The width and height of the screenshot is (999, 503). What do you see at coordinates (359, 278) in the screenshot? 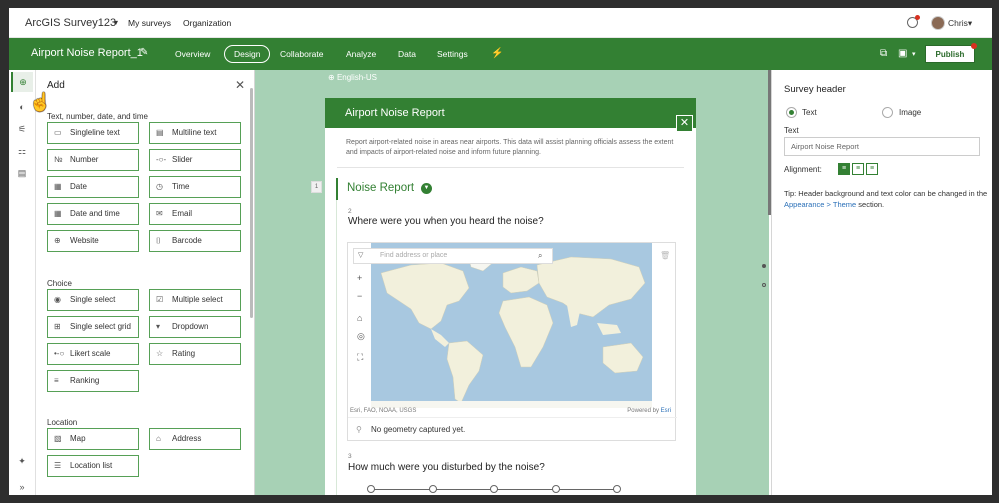
I see `zoom-in-icon: +` at bounding box center [359, 278].